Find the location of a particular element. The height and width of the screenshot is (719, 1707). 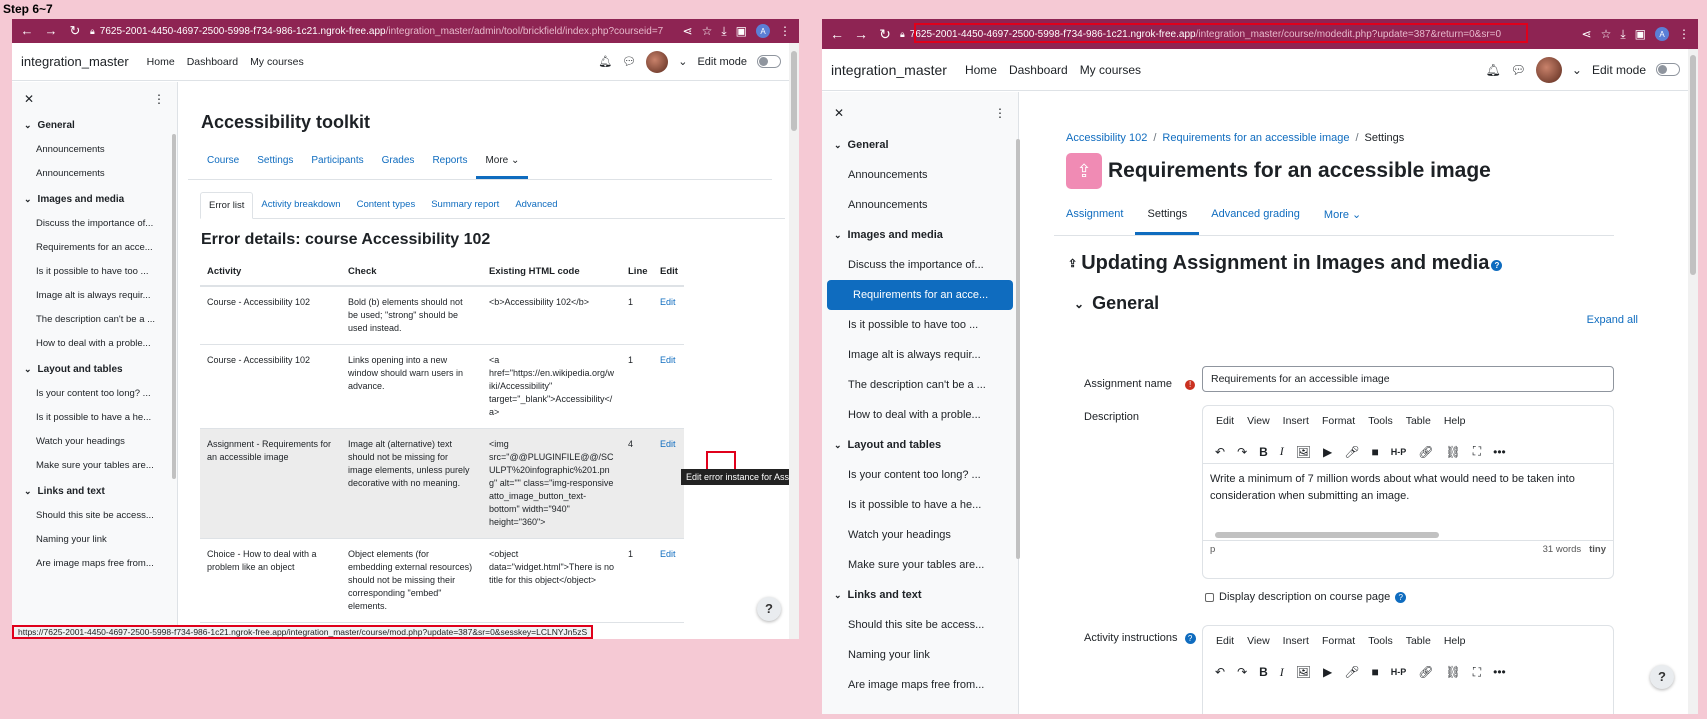

section-general: General is located at coordinates (1125, 303).